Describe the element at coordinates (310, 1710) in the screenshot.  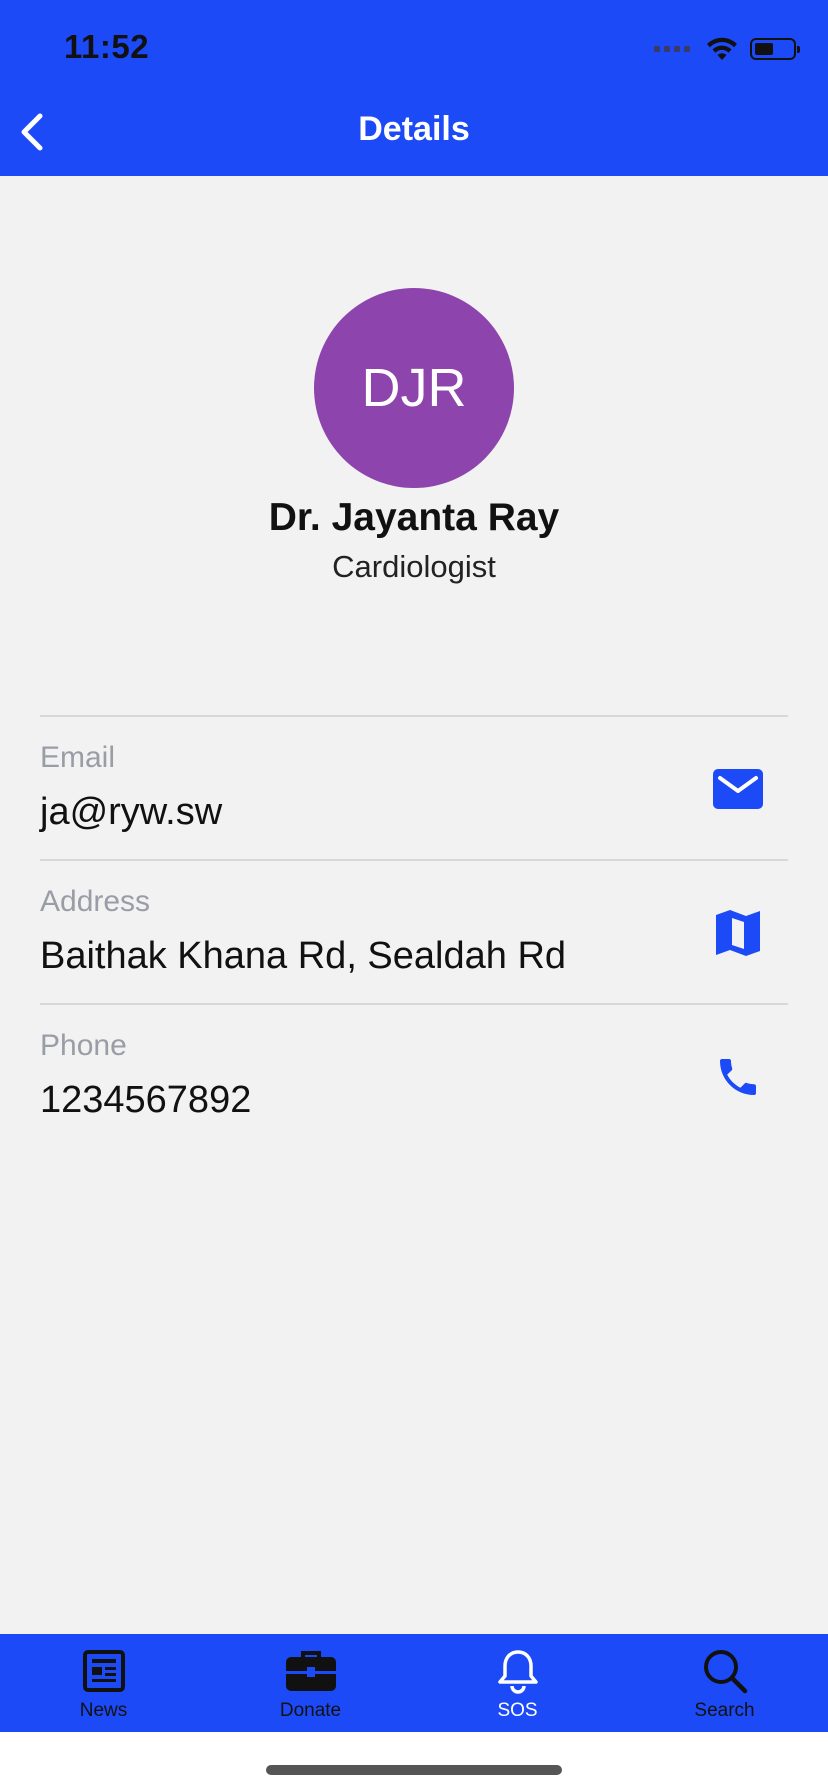
I see `tab-donate-label: Donate` at that location.